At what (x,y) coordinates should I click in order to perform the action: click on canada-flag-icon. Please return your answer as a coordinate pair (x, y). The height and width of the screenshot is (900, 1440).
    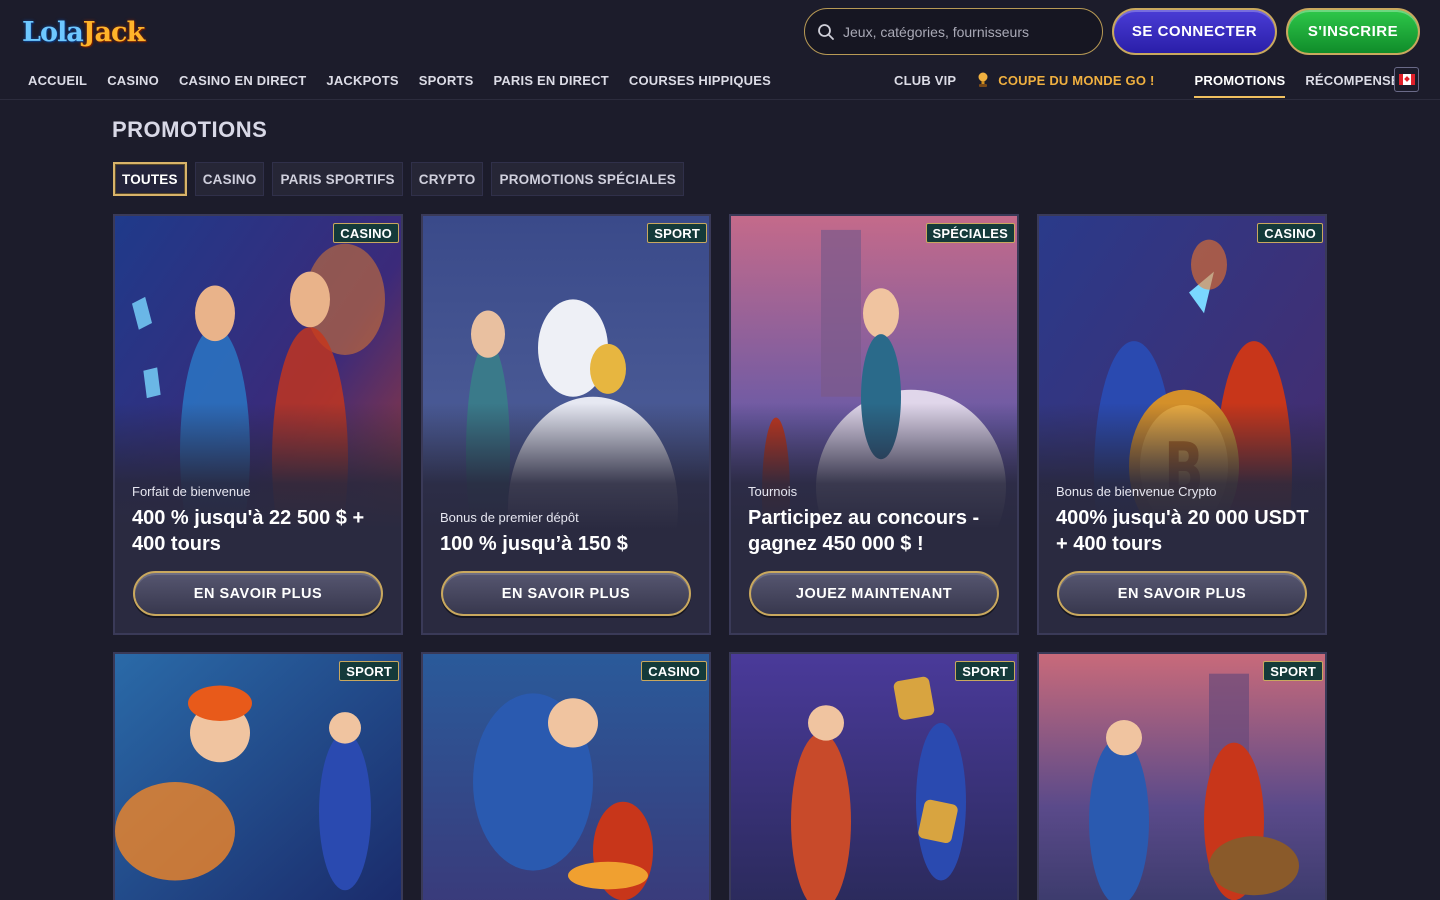
    Looking at the image, I should click on (1406, 79).